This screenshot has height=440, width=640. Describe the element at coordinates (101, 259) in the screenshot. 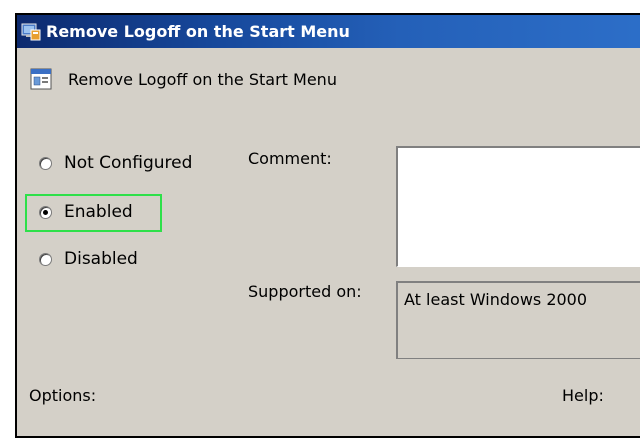

I see `radio-label-disabled: Disabled` at that location.